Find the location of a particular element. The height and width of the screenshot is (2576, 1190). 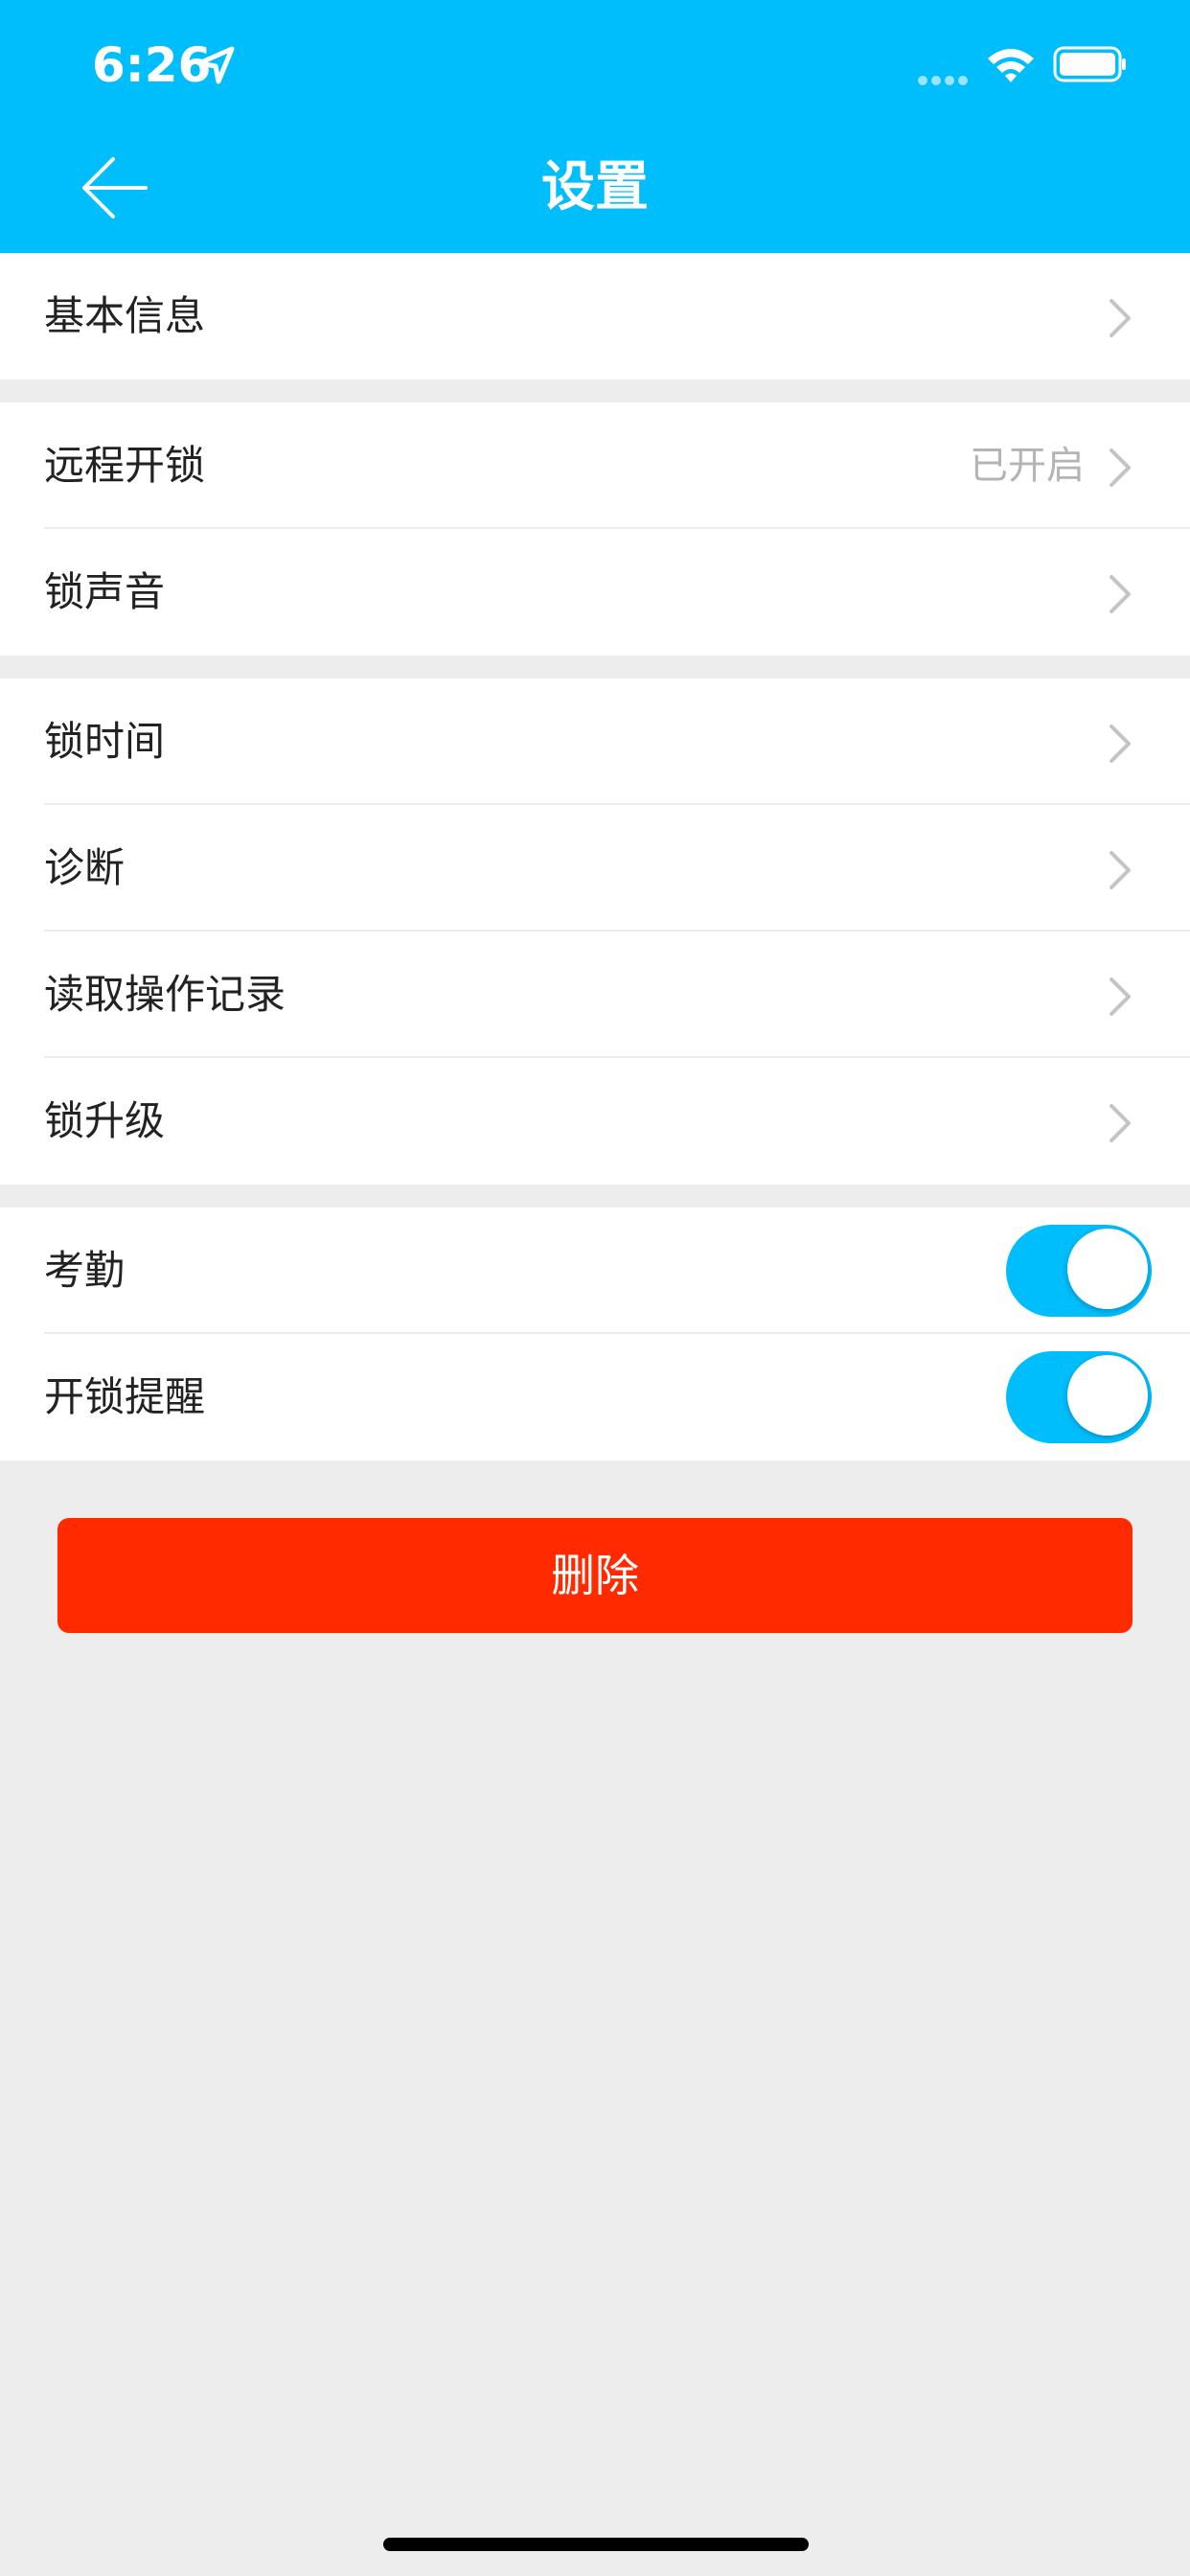

settings-group-toggles: 考勤 开锁提醒 is located at coordinates (595, 1334).